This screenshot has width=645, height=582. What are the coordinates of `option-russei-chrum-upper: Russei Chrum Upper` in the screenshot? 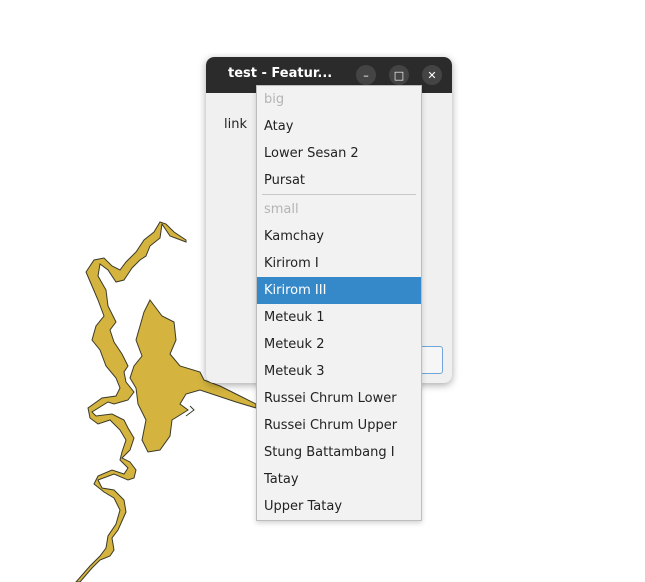 It's located at (339, 425).